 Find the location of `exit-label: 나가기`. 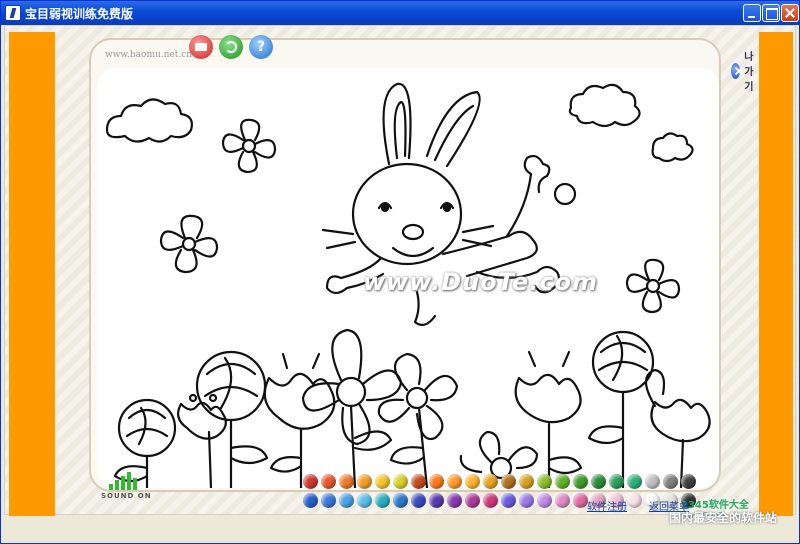

exit-label: 나가기 is located at coordinates (749, 72).